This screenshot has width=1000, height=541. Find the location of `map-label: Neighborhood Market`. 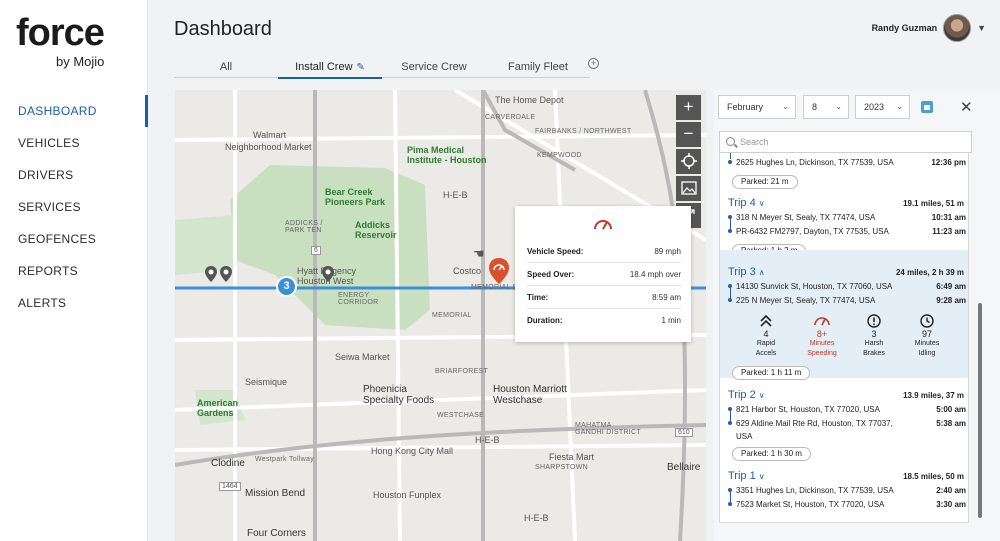

map-label: Neighborhood Market is located at coordinates (268, 147).